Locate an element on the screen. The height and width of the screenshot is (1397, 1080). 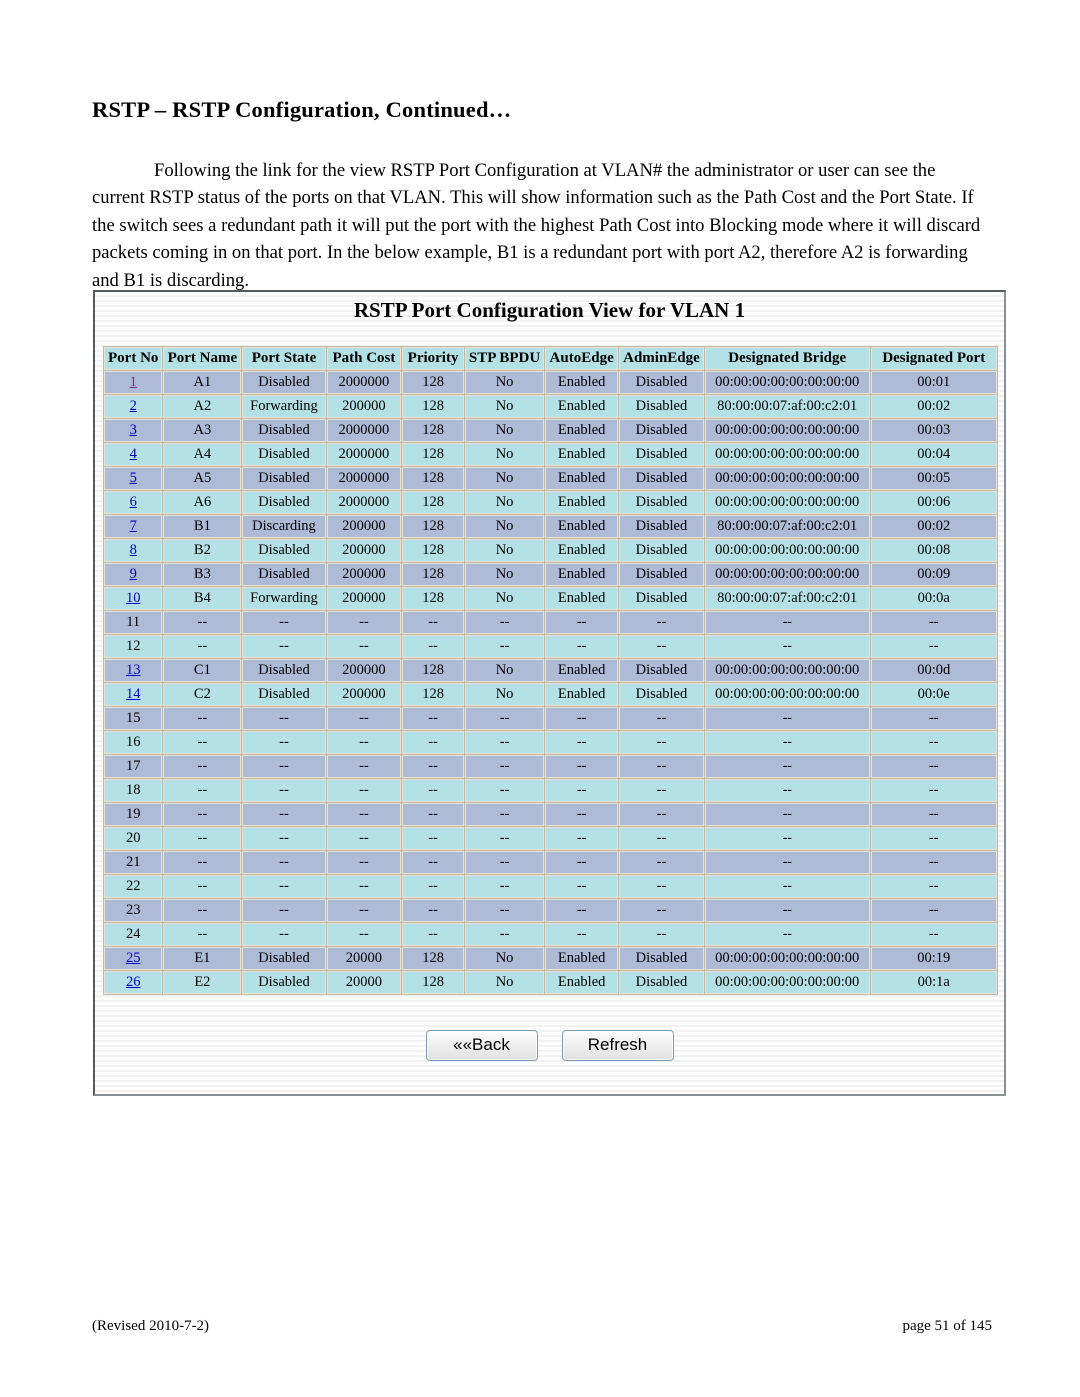
column-header-port-name: Port Name is located at coordinates (202, 358).